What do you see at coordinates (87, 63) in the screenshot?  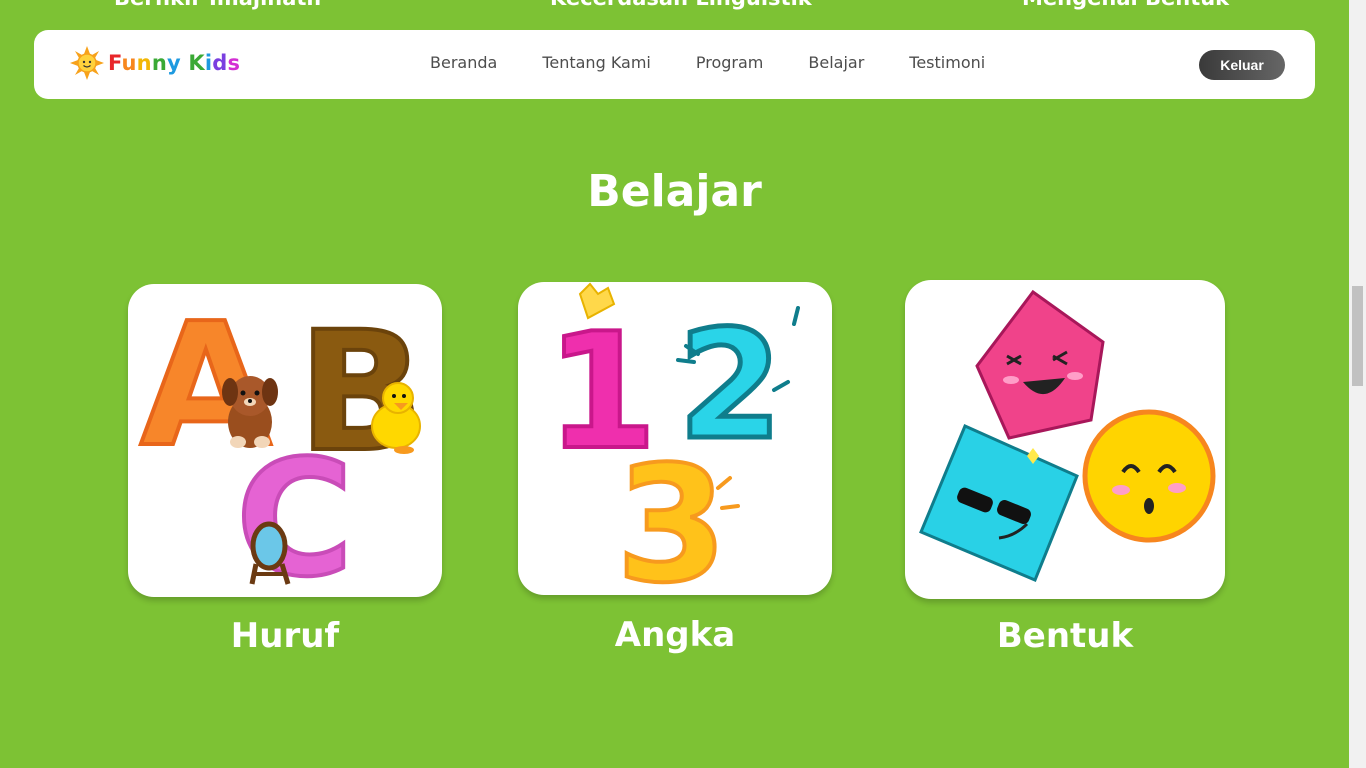 I see `sun-icon` at bounding box center [87, 63].